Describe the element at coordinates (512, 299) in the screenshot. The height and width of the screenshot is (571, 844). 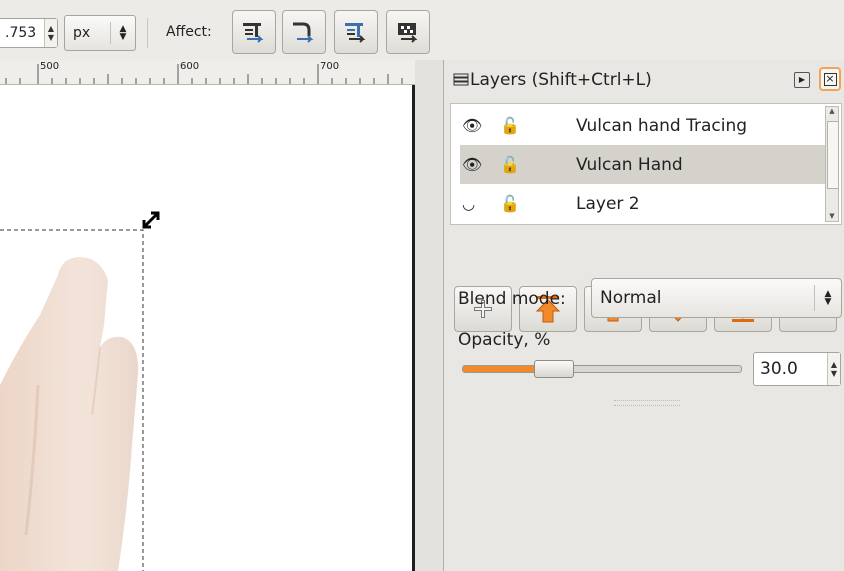
I see `blend-mode-label-text: Blend mode:` at that location.